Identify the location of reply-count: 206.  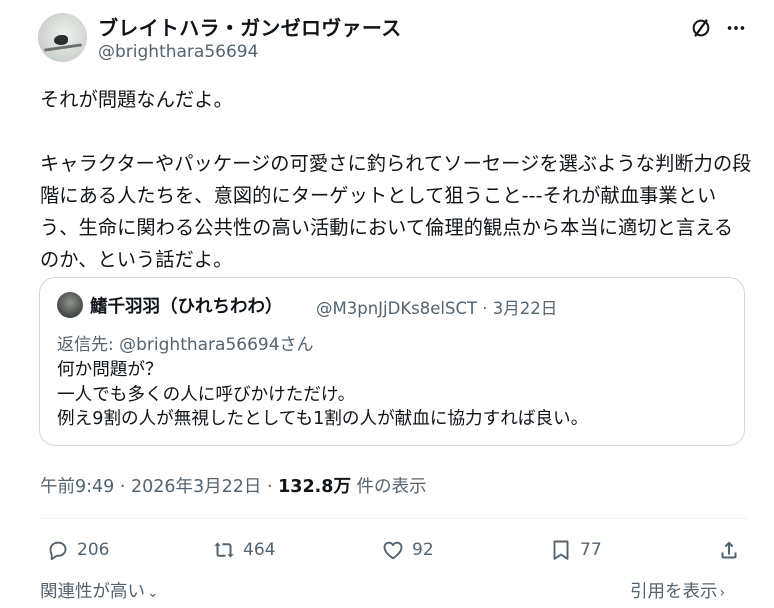
(93, 550).